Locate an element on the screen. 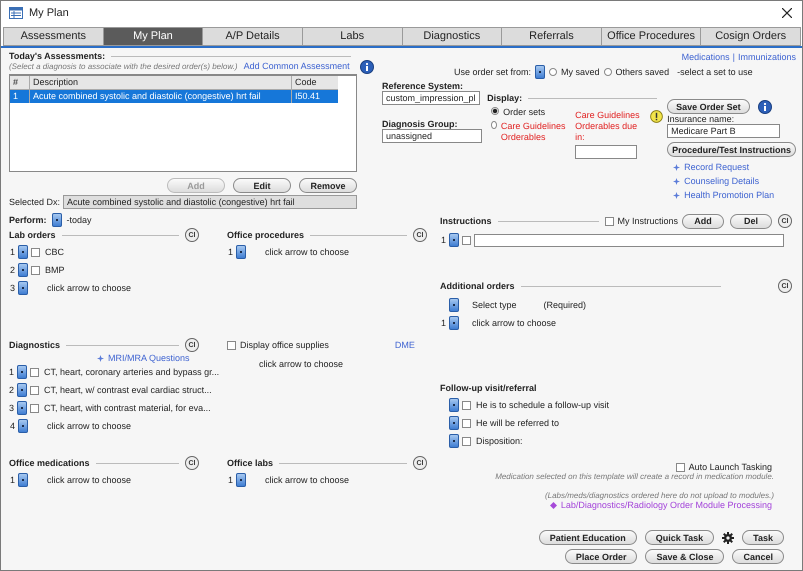  section-title: Follow-up visit/referral is located at coordinates (488, 388).